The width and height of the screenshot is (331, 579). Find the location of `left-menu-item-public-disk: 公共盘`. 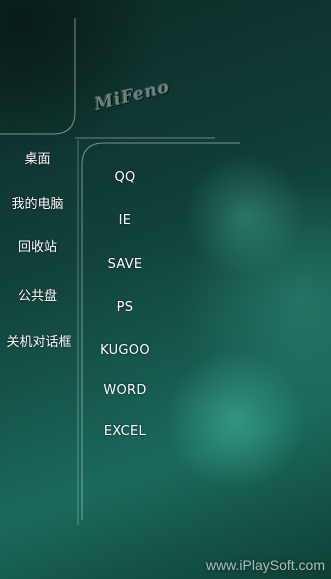

left-menu-item-public-disk: 公共盘 is located at coordinates (37, 297).